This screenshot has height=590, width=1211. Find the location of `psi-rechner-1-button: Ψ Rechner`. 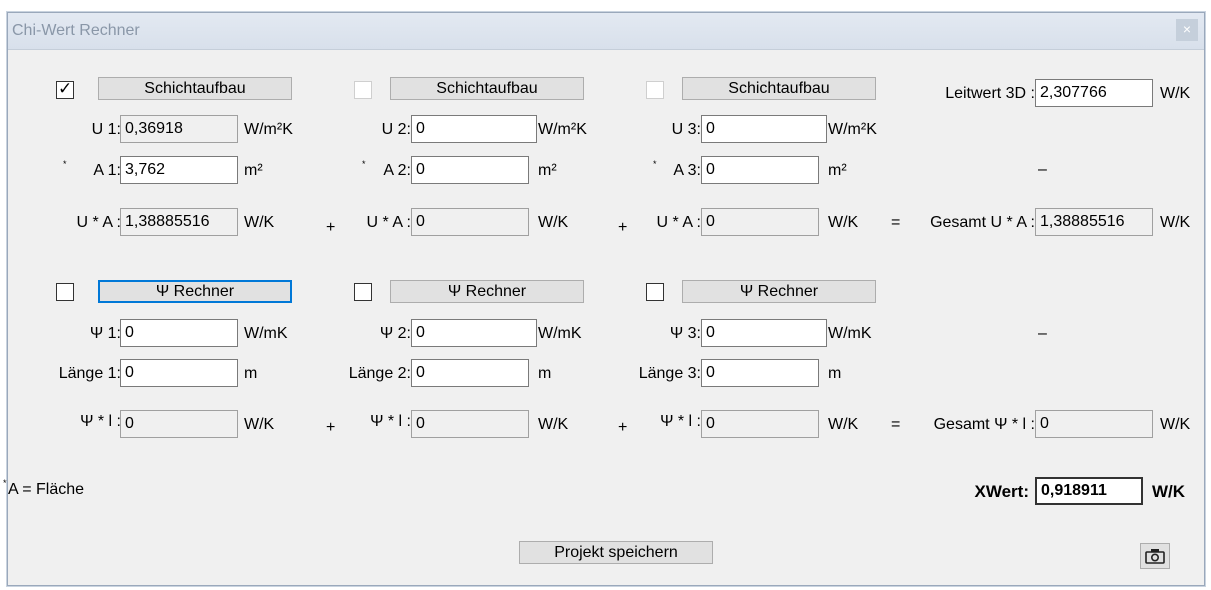

psi-rechner-1-button: Ψ Rechner is located at coordinates (195, 291).